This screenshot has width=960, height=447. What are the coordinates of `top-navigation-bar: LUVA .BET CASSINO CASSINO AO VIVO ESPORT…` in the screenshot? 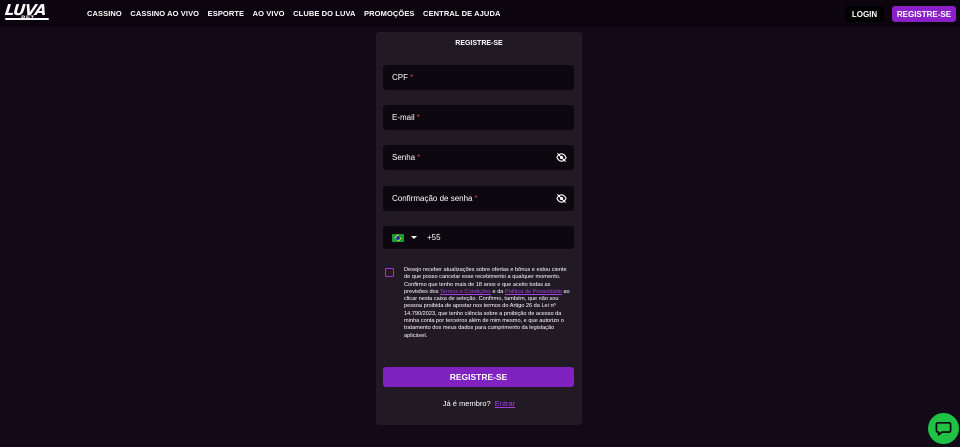 It's located at (480, 13).